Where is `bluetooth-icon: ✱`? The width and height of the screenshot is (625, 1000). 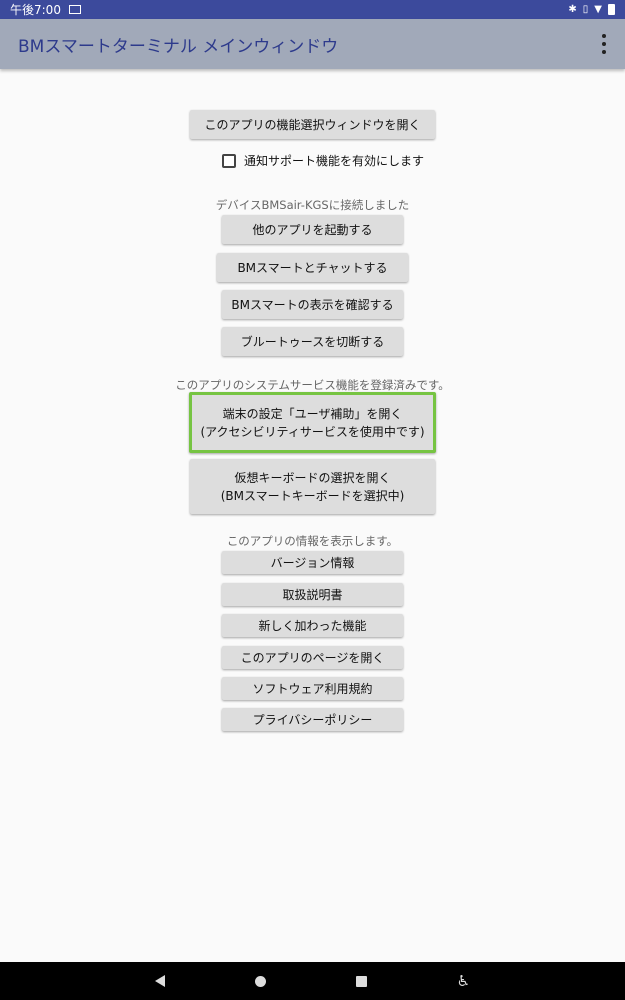
bluetooth-icon: ✱ is located at coordinates (572, 9).